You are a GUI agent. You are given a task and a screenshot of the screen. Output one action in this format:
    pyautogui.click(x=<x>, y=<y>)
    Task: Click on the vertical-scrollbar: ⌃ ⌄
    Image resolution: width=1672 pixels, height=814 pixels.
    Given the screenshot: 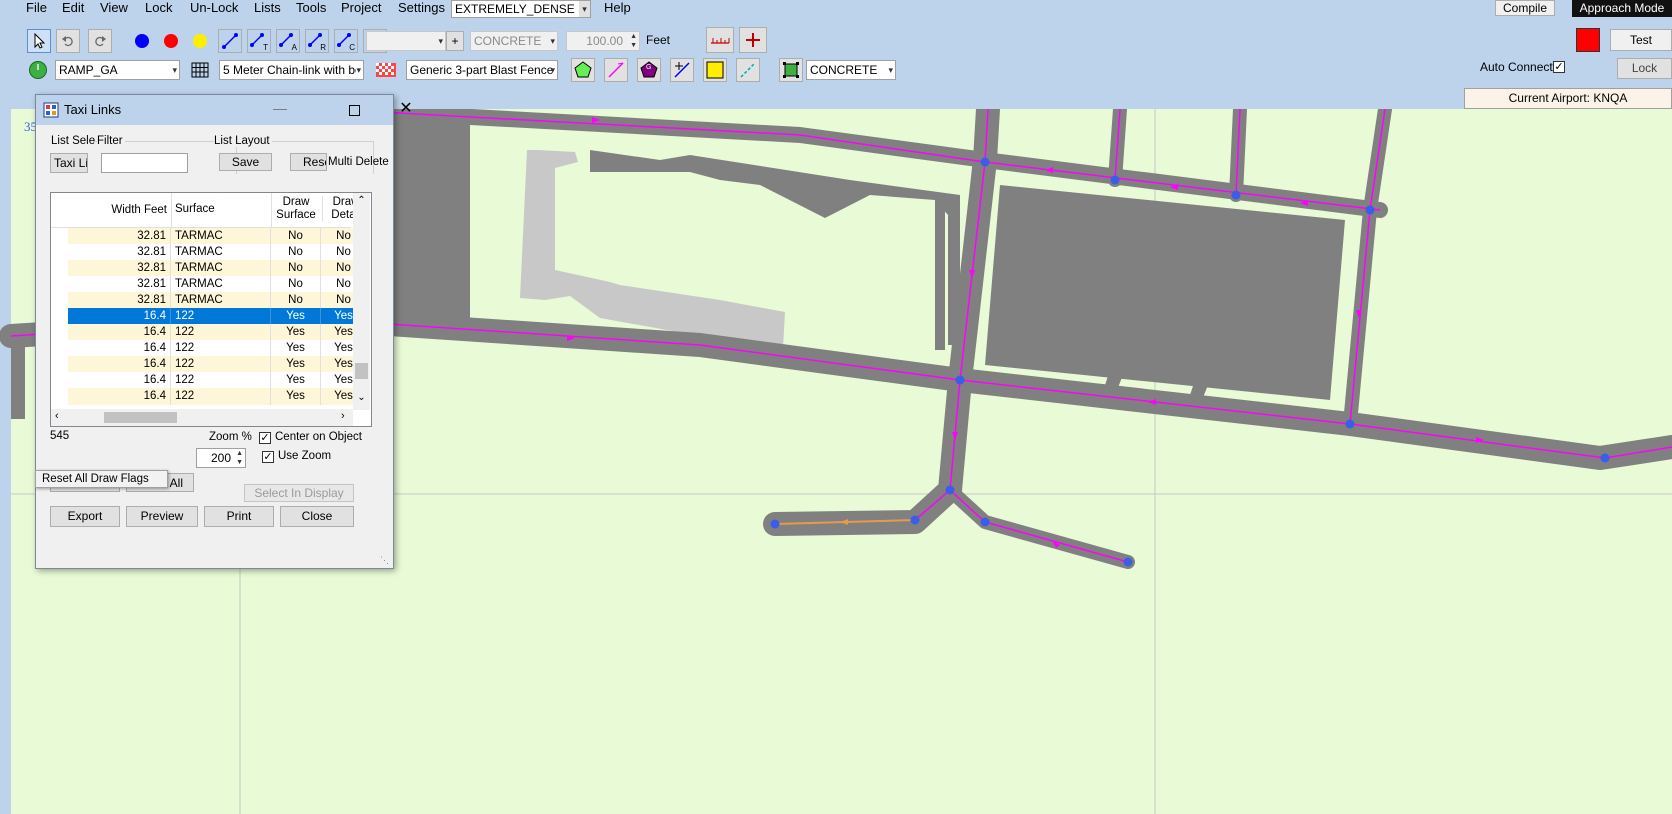 What is the action you would take?
    pyautogui.click(x=361, y=301)
    